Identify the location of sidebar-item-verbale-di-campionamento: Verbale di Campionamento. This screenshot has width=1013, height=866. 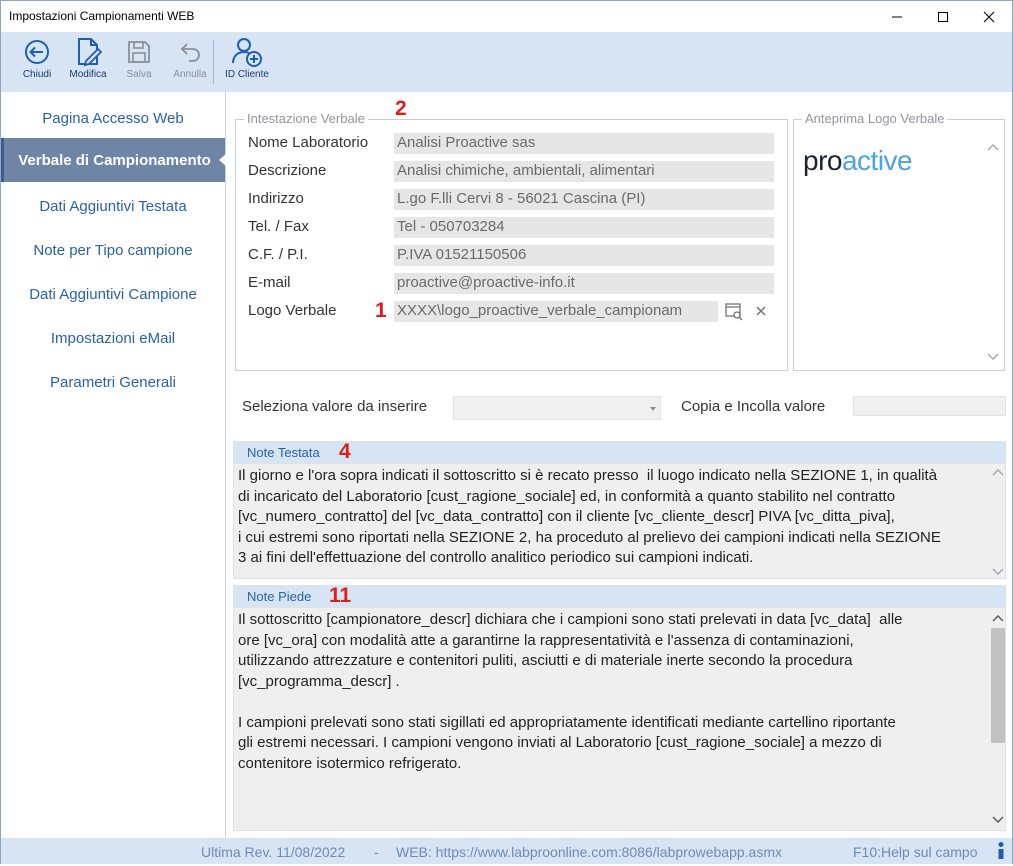
(113, 160).